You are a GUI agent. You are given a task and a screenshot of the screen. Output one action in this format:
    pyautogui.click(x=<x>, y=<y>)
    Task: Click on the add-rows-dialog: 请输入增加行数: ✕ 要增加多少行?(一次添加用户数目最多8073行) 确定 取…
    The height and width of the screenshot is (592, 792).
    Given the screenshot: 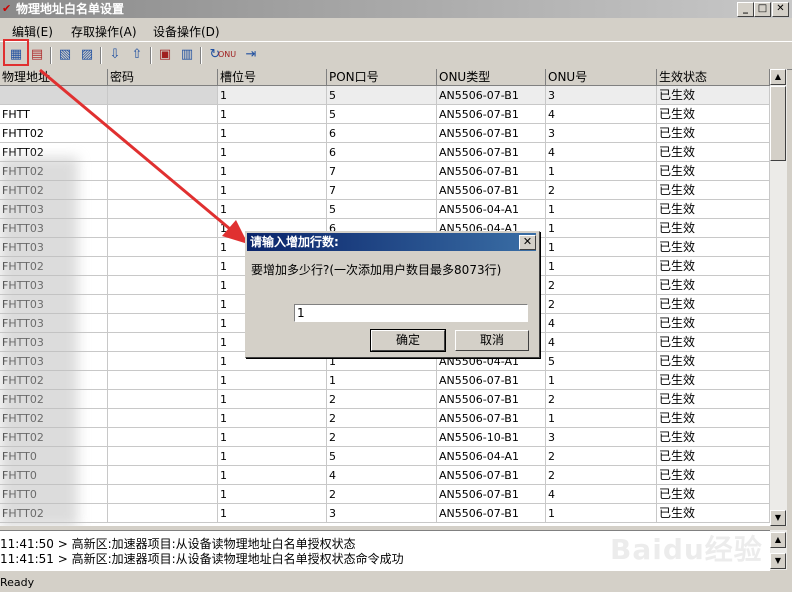 What is the action you would take?
    pyautogui.click(x=392, y=294)
    